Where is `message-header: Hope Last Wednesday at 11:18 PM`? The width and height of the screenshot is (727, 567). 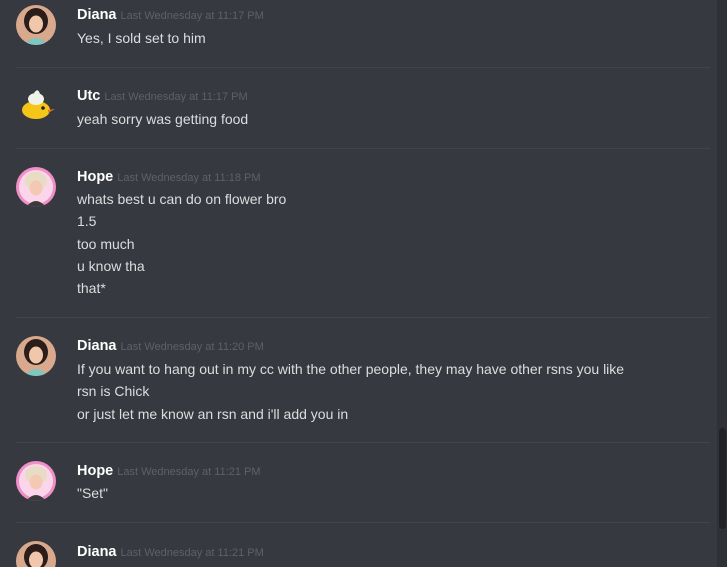 message-header: Hope Last Wednesday at 11:18 PM is located at coordinates (169, 177).